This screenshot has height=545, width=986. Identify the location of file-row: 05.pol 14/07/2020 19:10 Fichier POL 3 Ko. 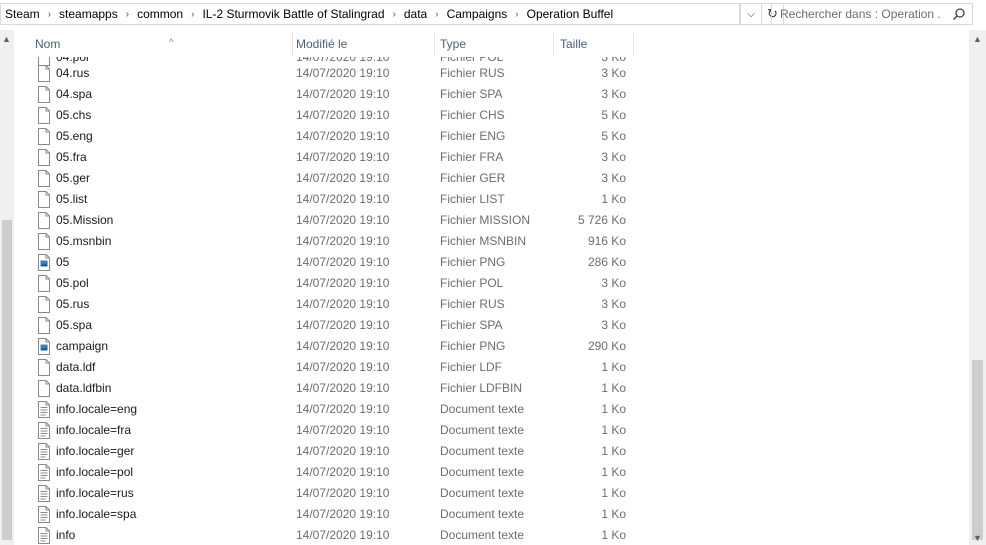
(491, 283).